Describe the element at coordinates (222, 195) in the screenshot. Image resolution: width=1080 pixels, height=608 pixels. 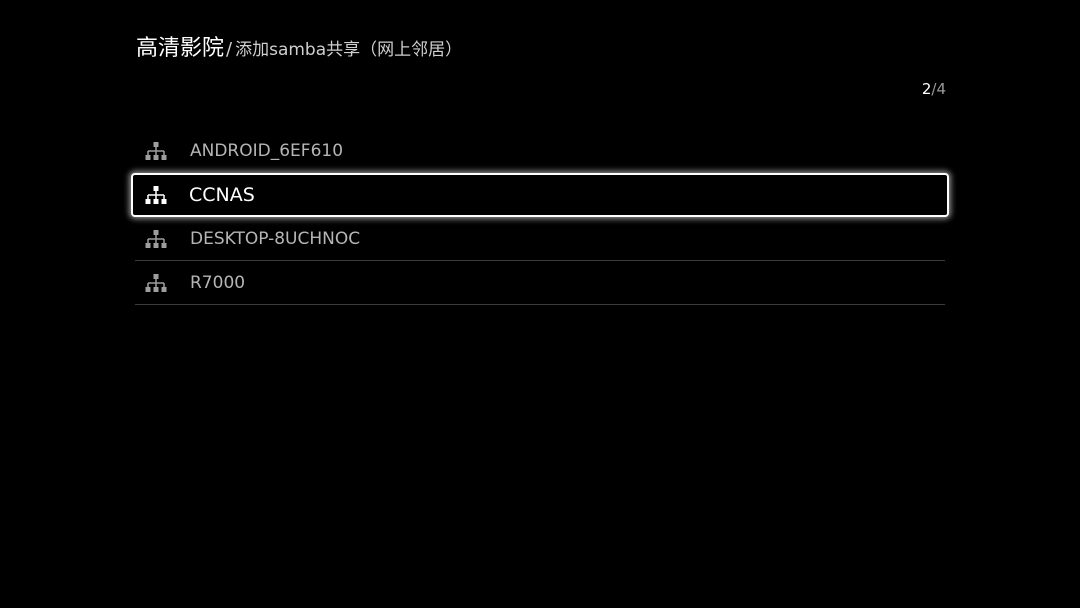
I see `device-name: CCNAS` at that location.